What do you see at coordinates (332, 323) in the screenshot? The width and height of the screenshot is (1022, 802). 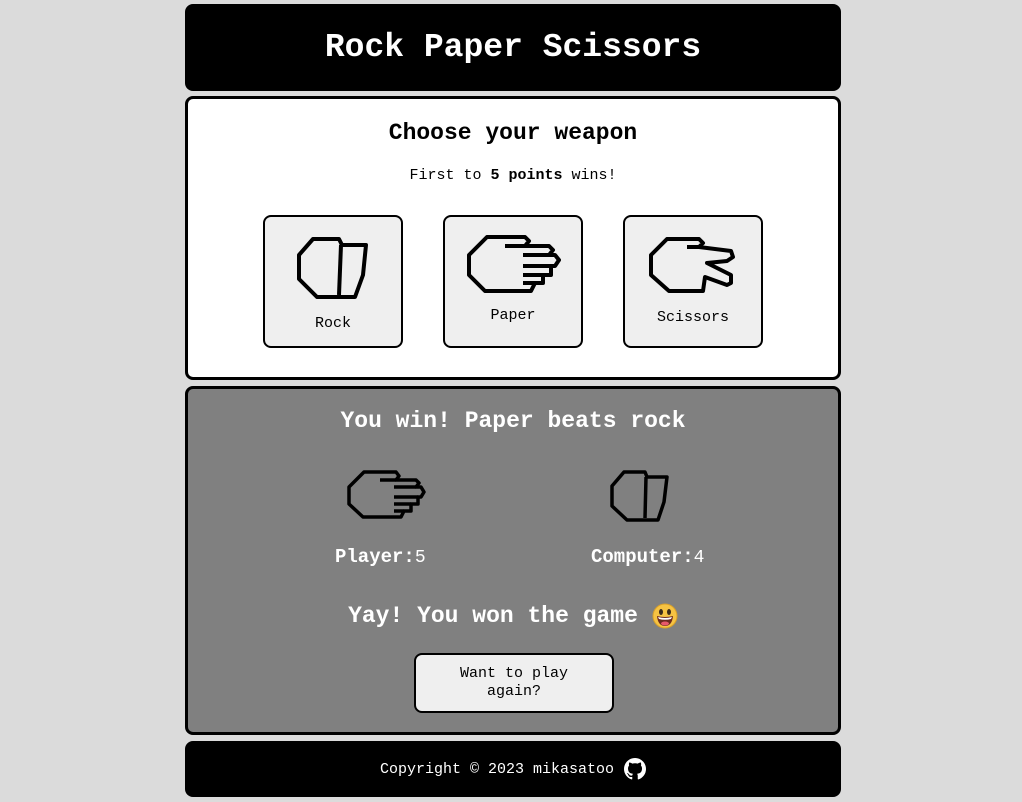 I see `rock-label: Rock` at bounding box center [332, 323].